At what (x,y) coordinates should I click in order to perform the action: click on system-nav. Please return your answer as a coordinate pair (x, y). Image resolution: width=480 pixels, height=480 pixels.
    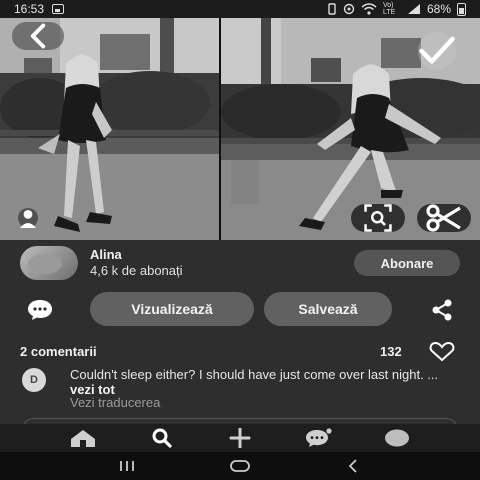
    Looking at the image, I should click on (240, 466).